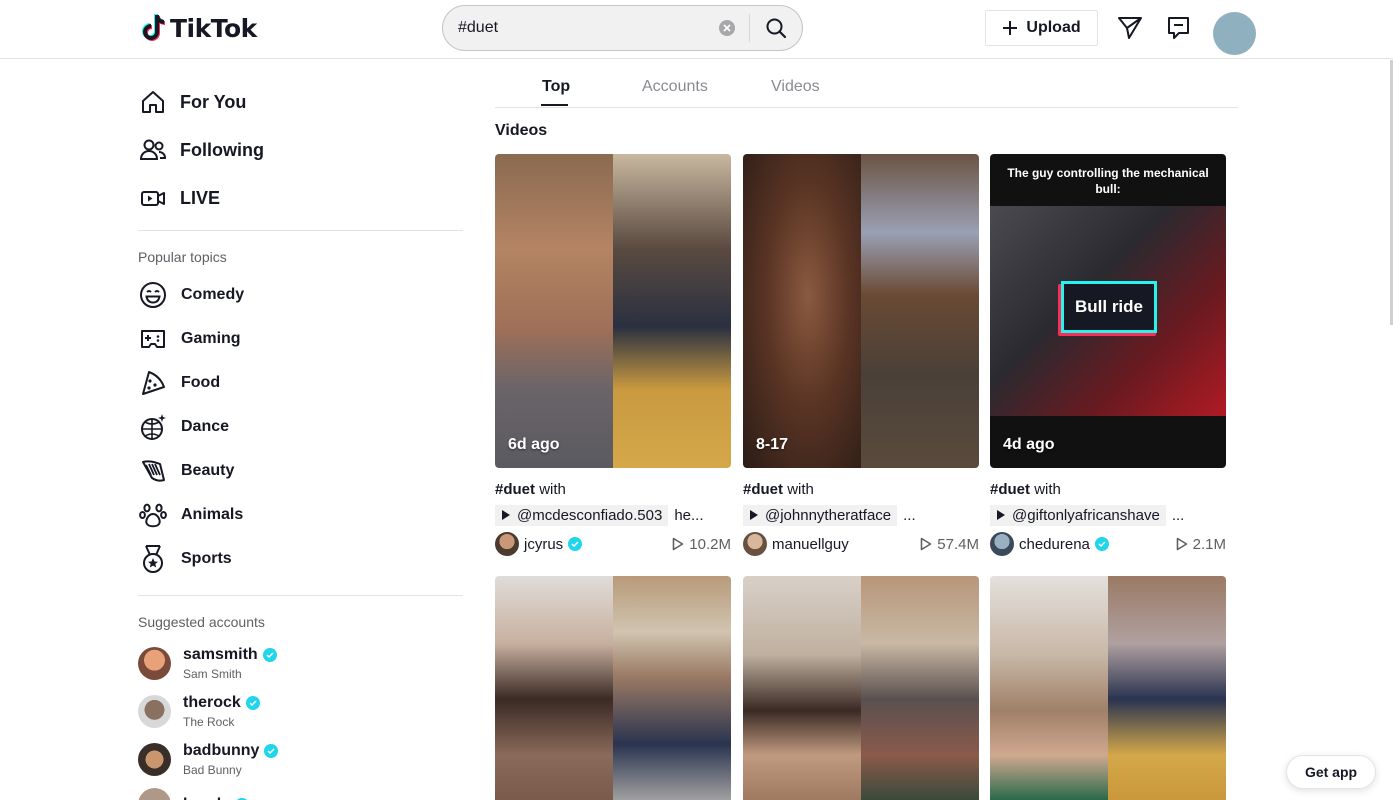 The image size is (1393, 800). Describe the element at coordinates (701, 544) in the screenshot. I see `play-count: 10.2M` at that location.